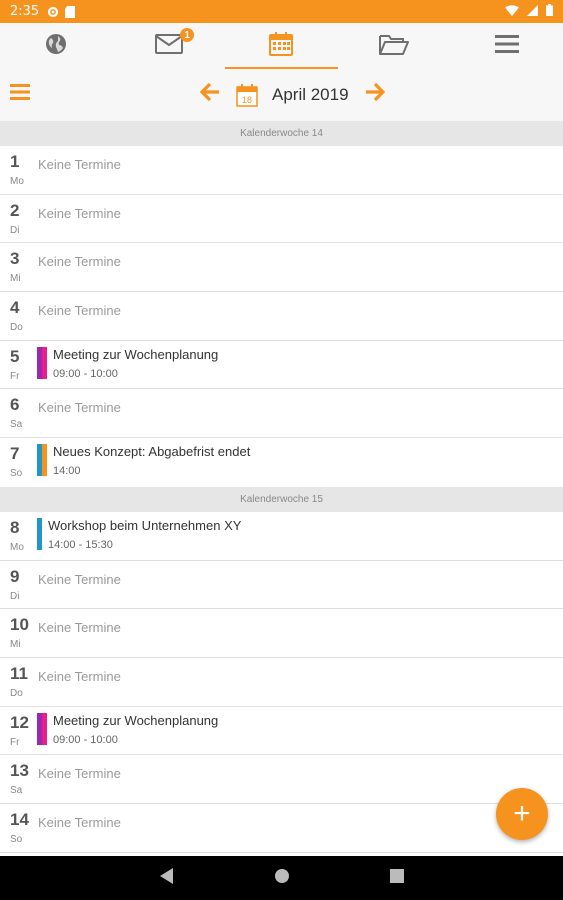  Describe the element at coordinates (80, 544) in the screenshot. I see `event-time: 14:00 - 15:30` at that location.